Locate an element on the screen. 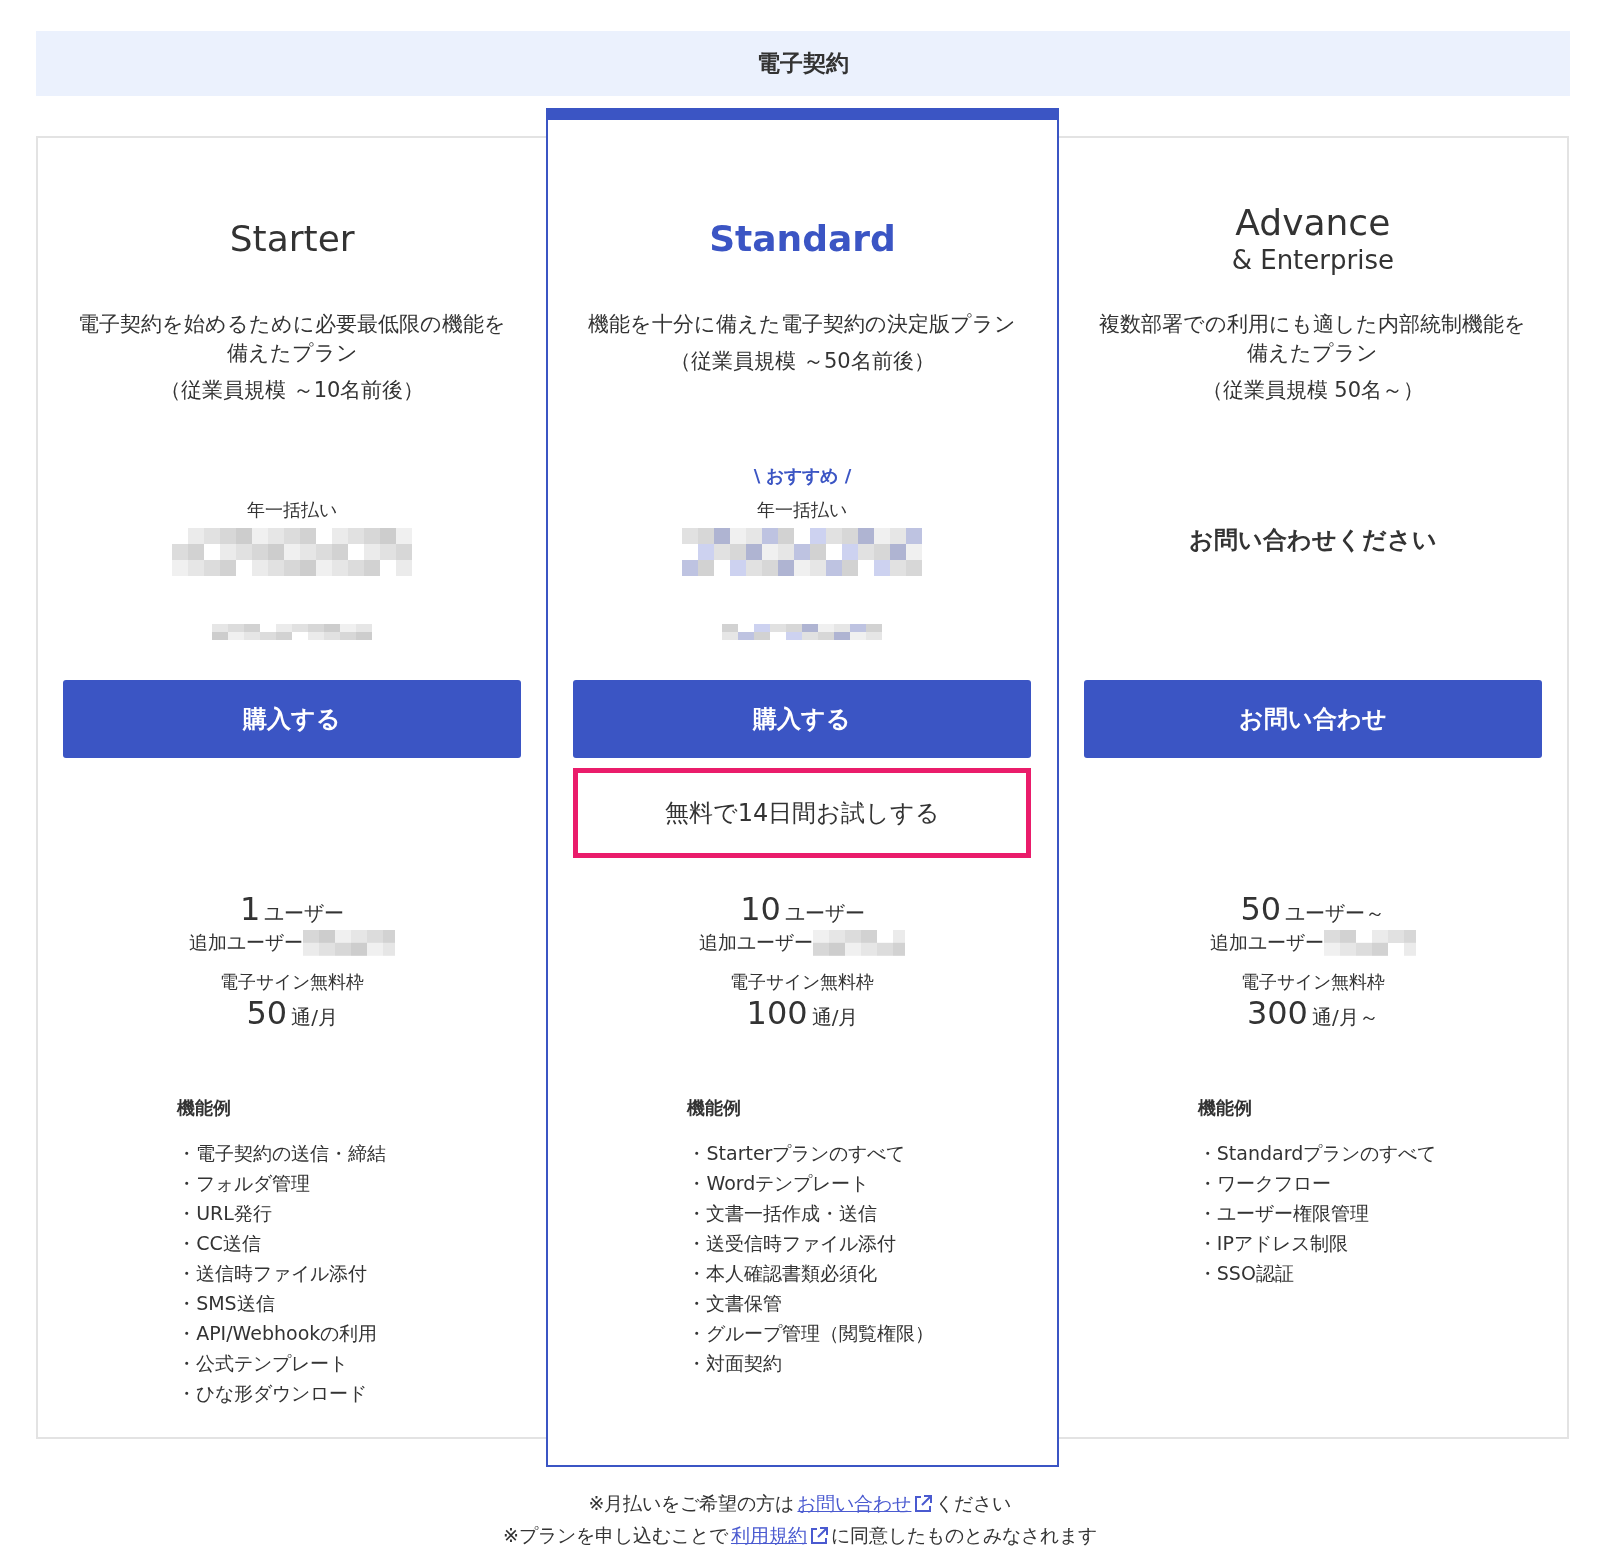 Image resolution: width=1600 pixels, height=1562 pixels. note-text: ※月払いをご希望の方は is located at coordinates (691, 1503).